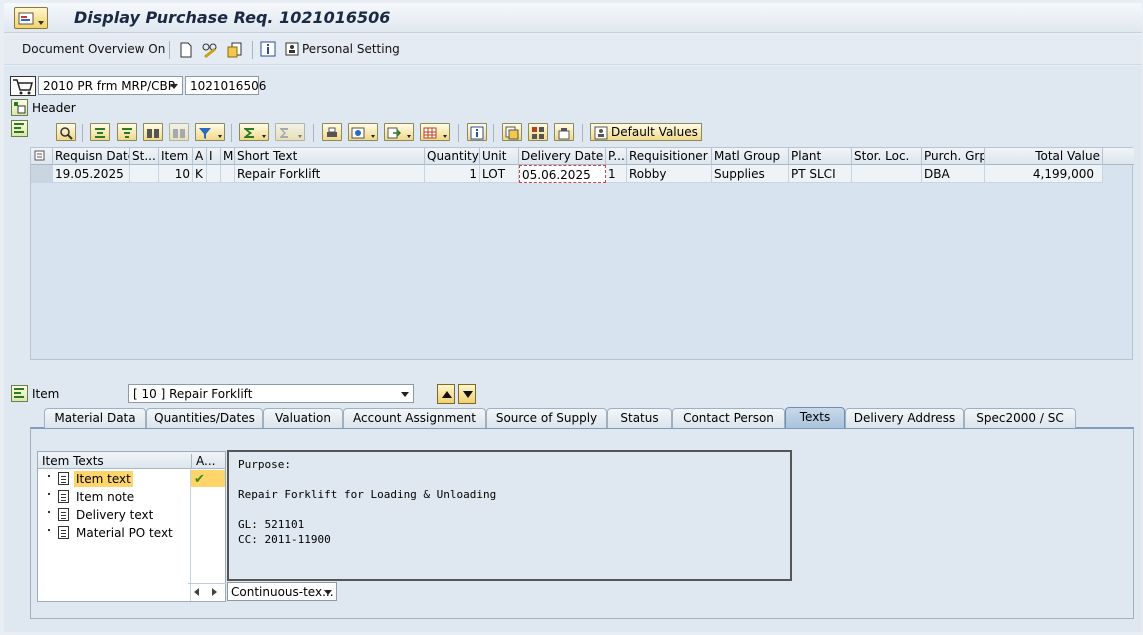 The image size is (1143, 635). I want to click on sort-descending-icon, so click(127, 132).